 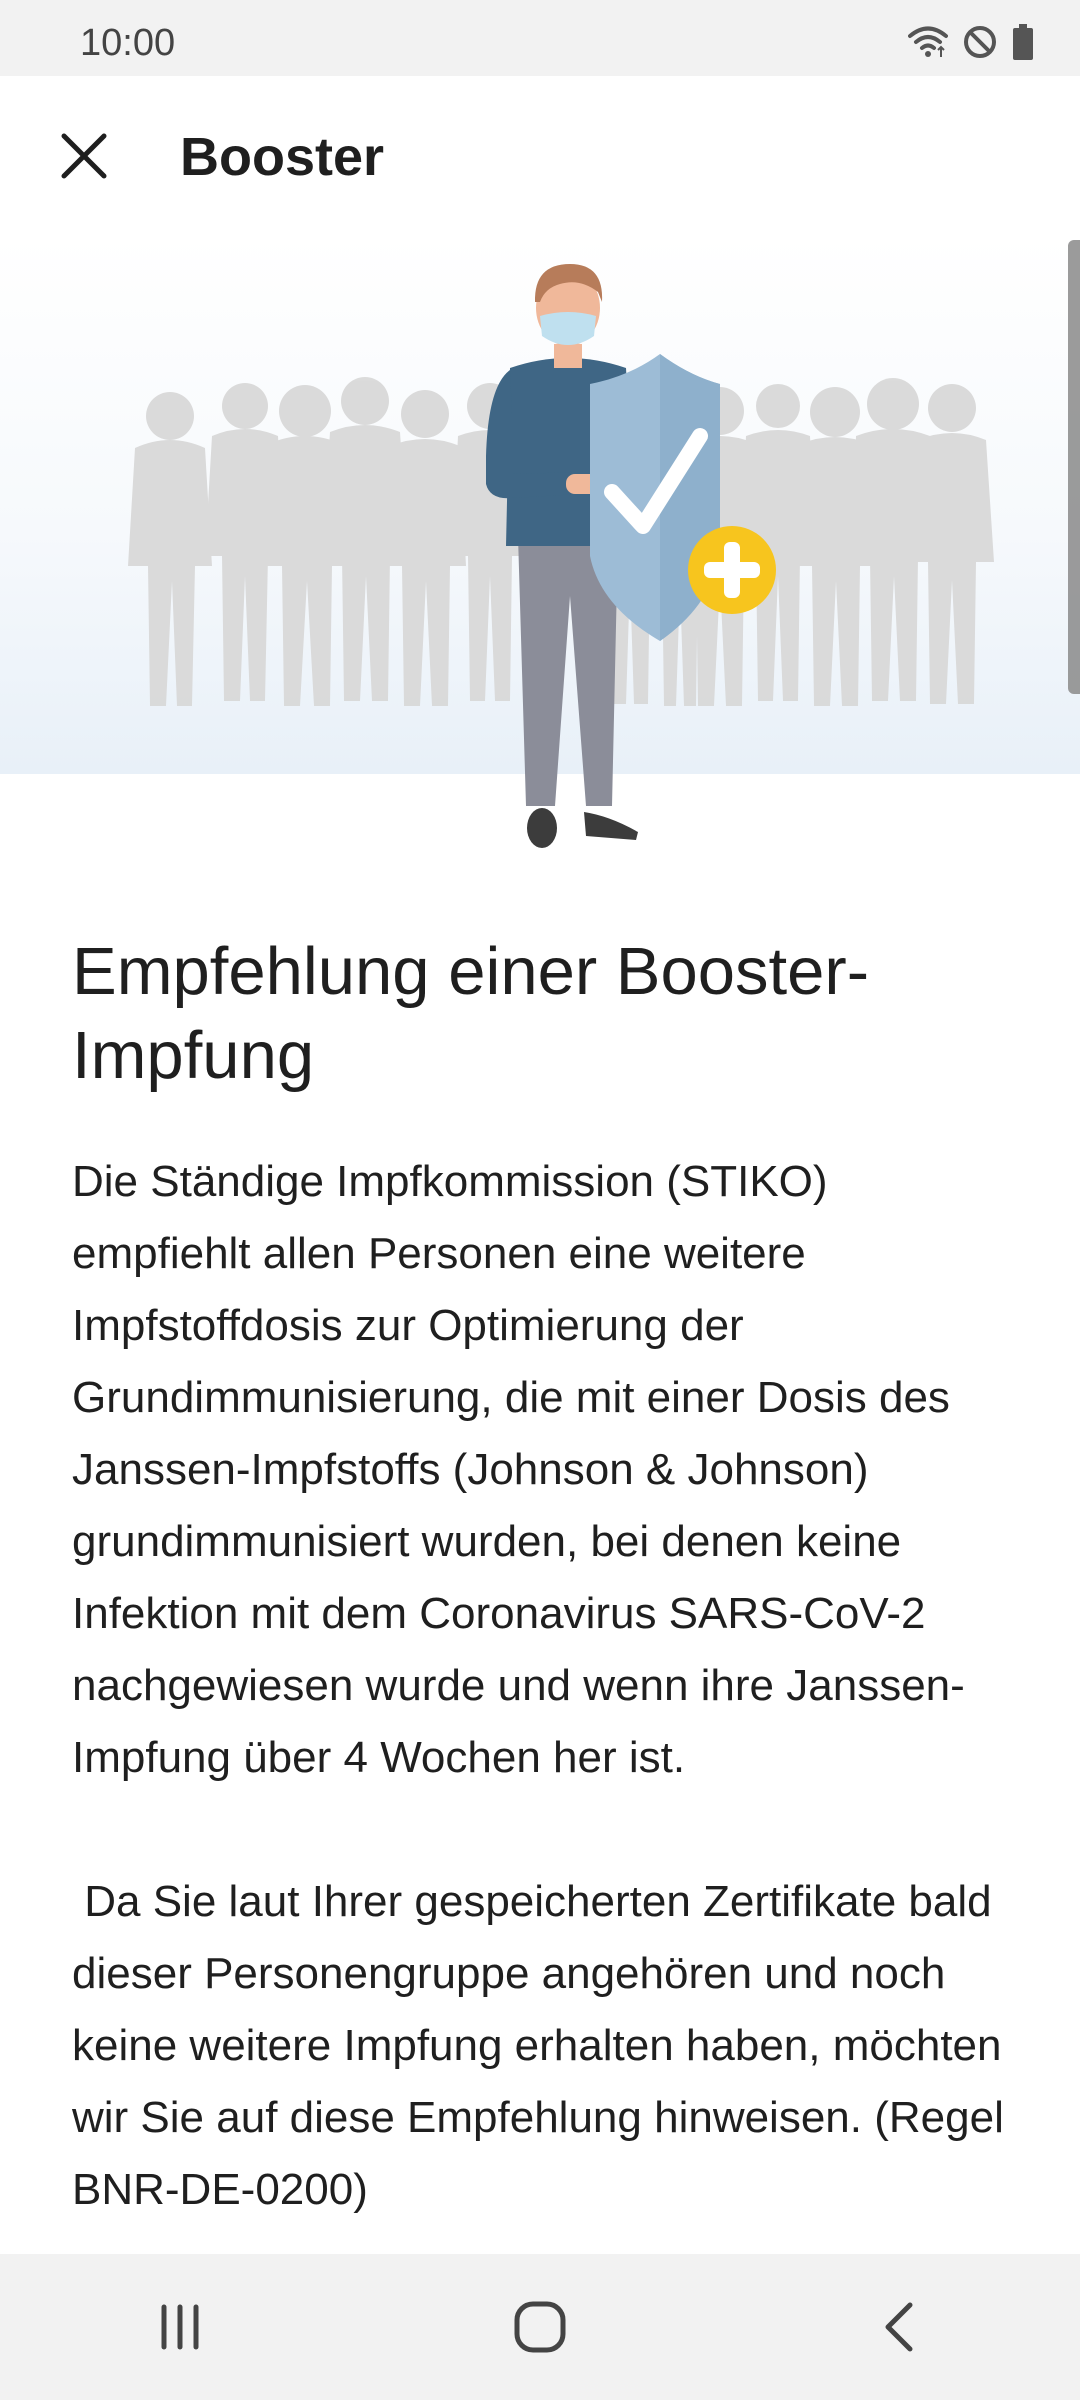 I want to click on home-button, so click(x=540, y=2327).